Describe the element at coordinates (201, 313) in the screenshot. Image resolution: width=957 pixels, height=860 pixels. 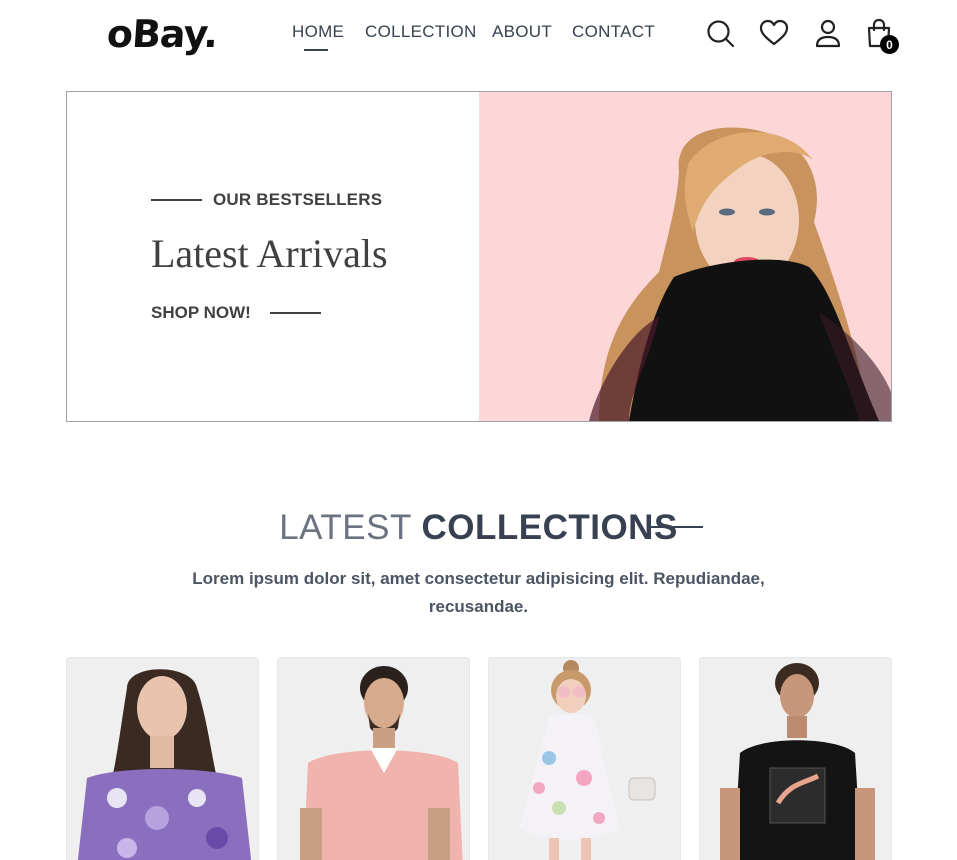
I see `shop-now-link: SHOP NOW!` at that location.